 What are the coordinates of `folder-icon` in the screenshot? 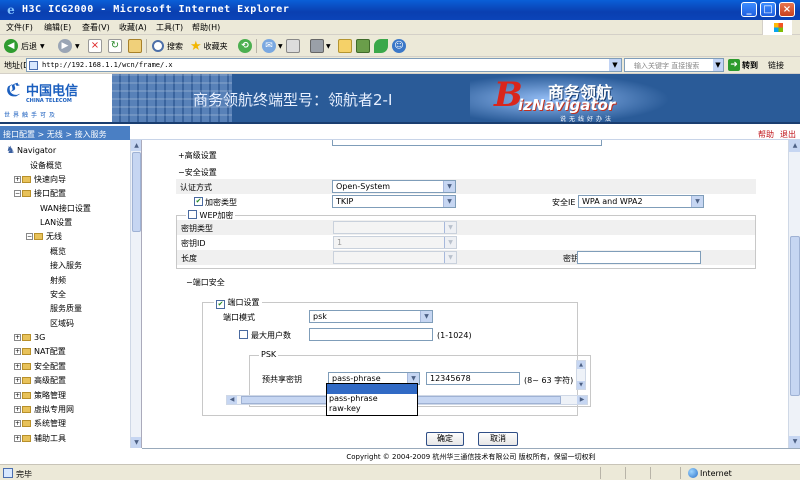 It's located at (26, 395).